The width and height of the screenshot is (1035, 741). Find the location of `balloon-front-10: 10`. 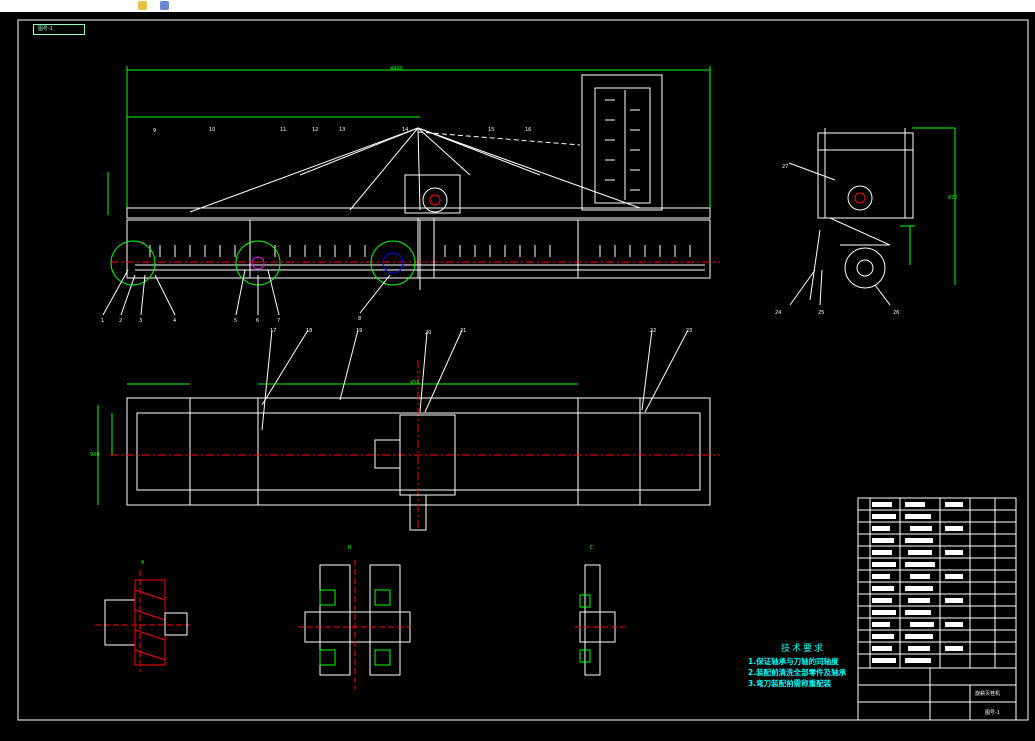

balloon-front-10: 10 is located at coordinates (212, 130).